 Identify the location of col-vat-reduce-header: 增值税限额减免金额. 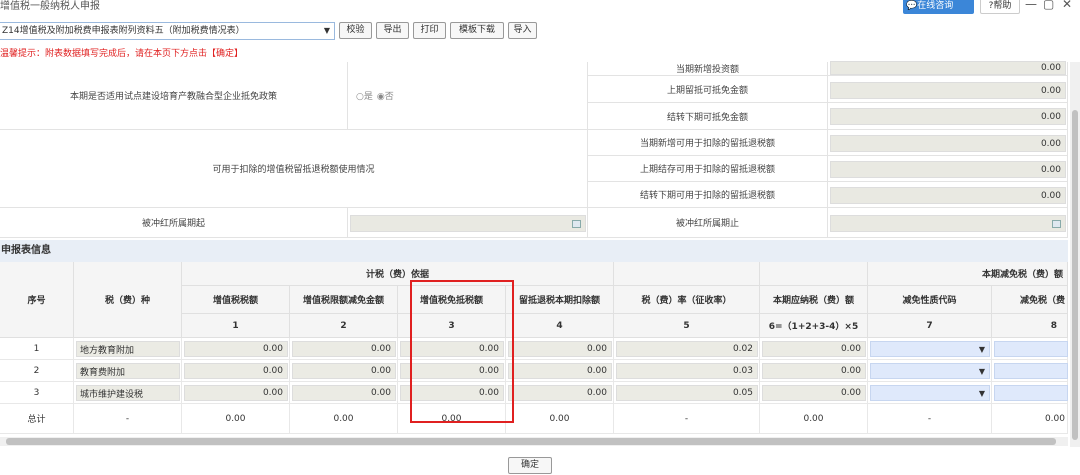
(344, 300).